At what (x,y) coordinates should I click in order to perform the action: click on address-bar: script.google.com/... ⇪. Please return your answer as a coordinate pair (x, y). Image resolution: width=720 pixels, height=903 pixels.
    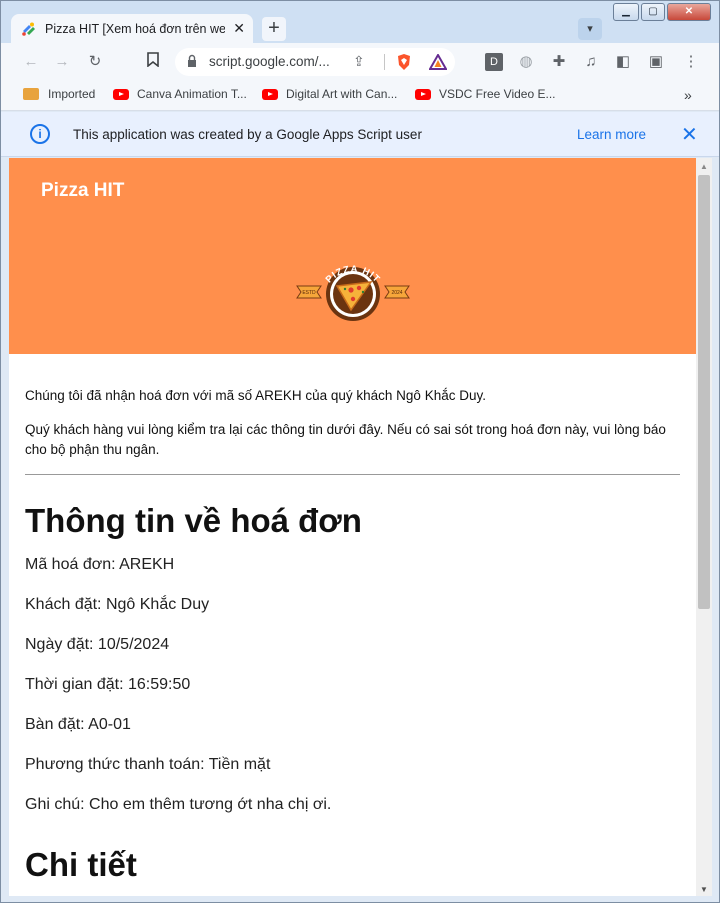
    Looking at the image, I should click on (315, 62).